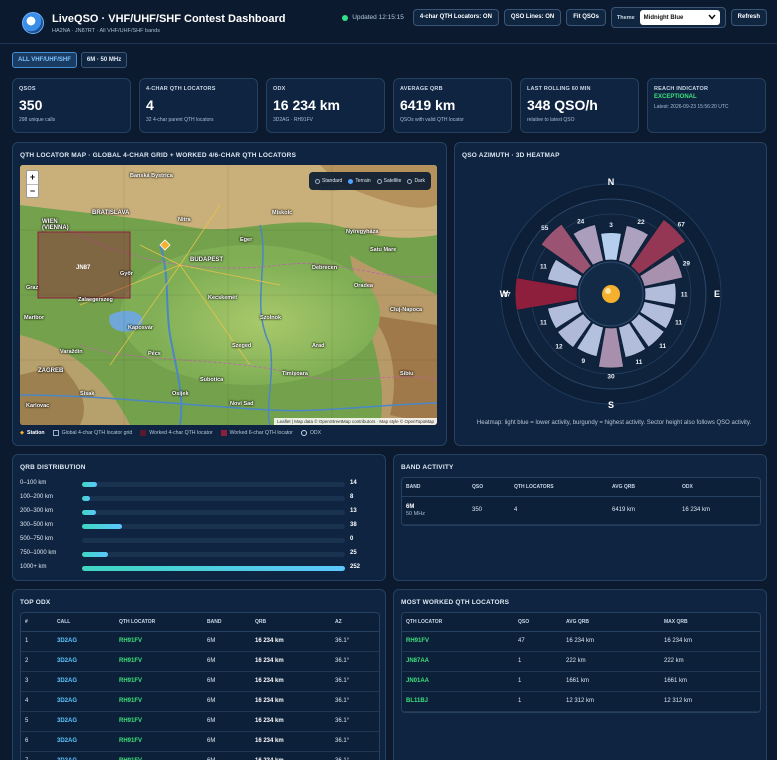 This screenshot has width=777, height=760. I want to click on table-row: 6 3D2AG RH91FV 6M 16 234 km 36.1°, so click(200, 741).